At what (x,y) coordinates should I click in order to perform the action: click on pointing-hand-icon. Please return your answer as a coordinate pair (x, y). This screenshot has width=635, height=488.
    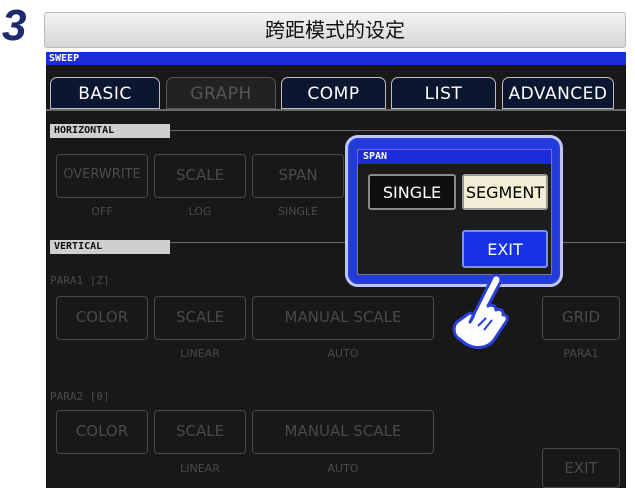
    Looking at the image, I should click on (480, 311).